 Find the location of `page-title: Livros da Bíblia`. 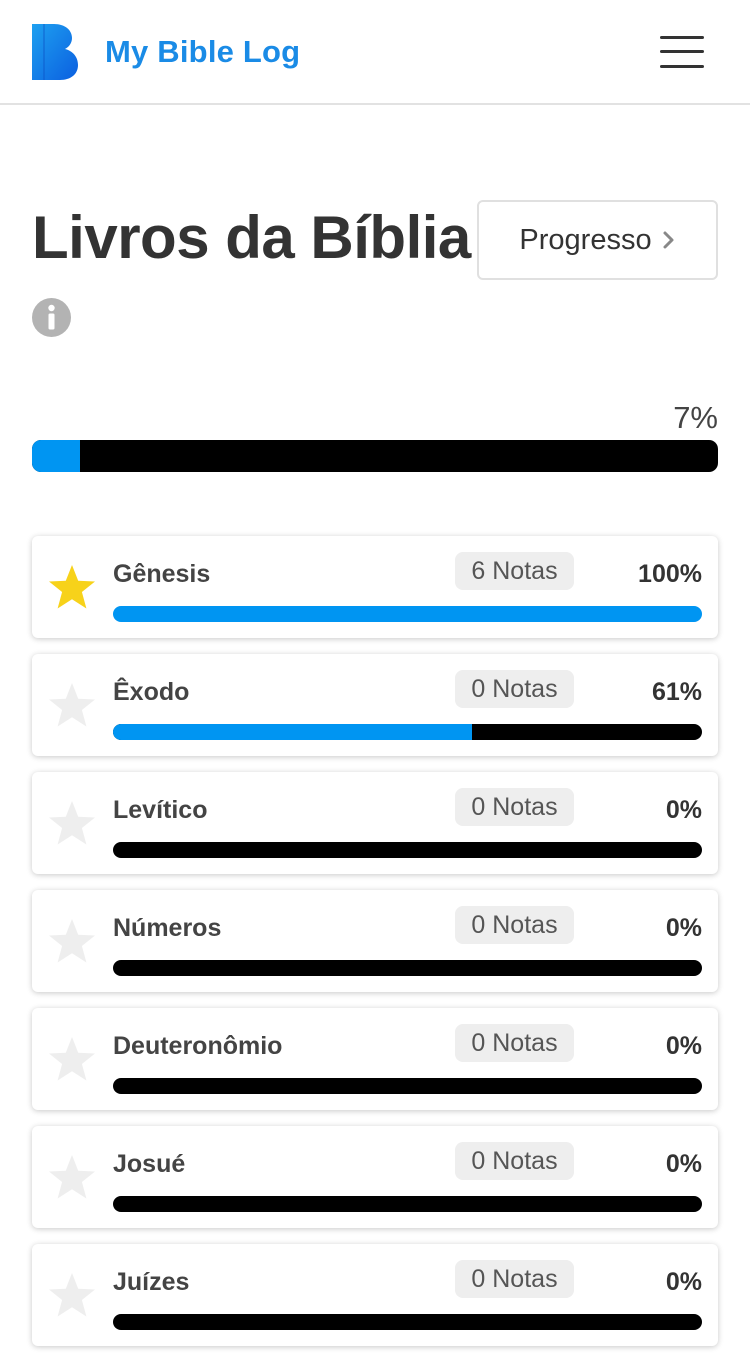

page-title: Livros da Bíblia is located at coordinates (251, 237).